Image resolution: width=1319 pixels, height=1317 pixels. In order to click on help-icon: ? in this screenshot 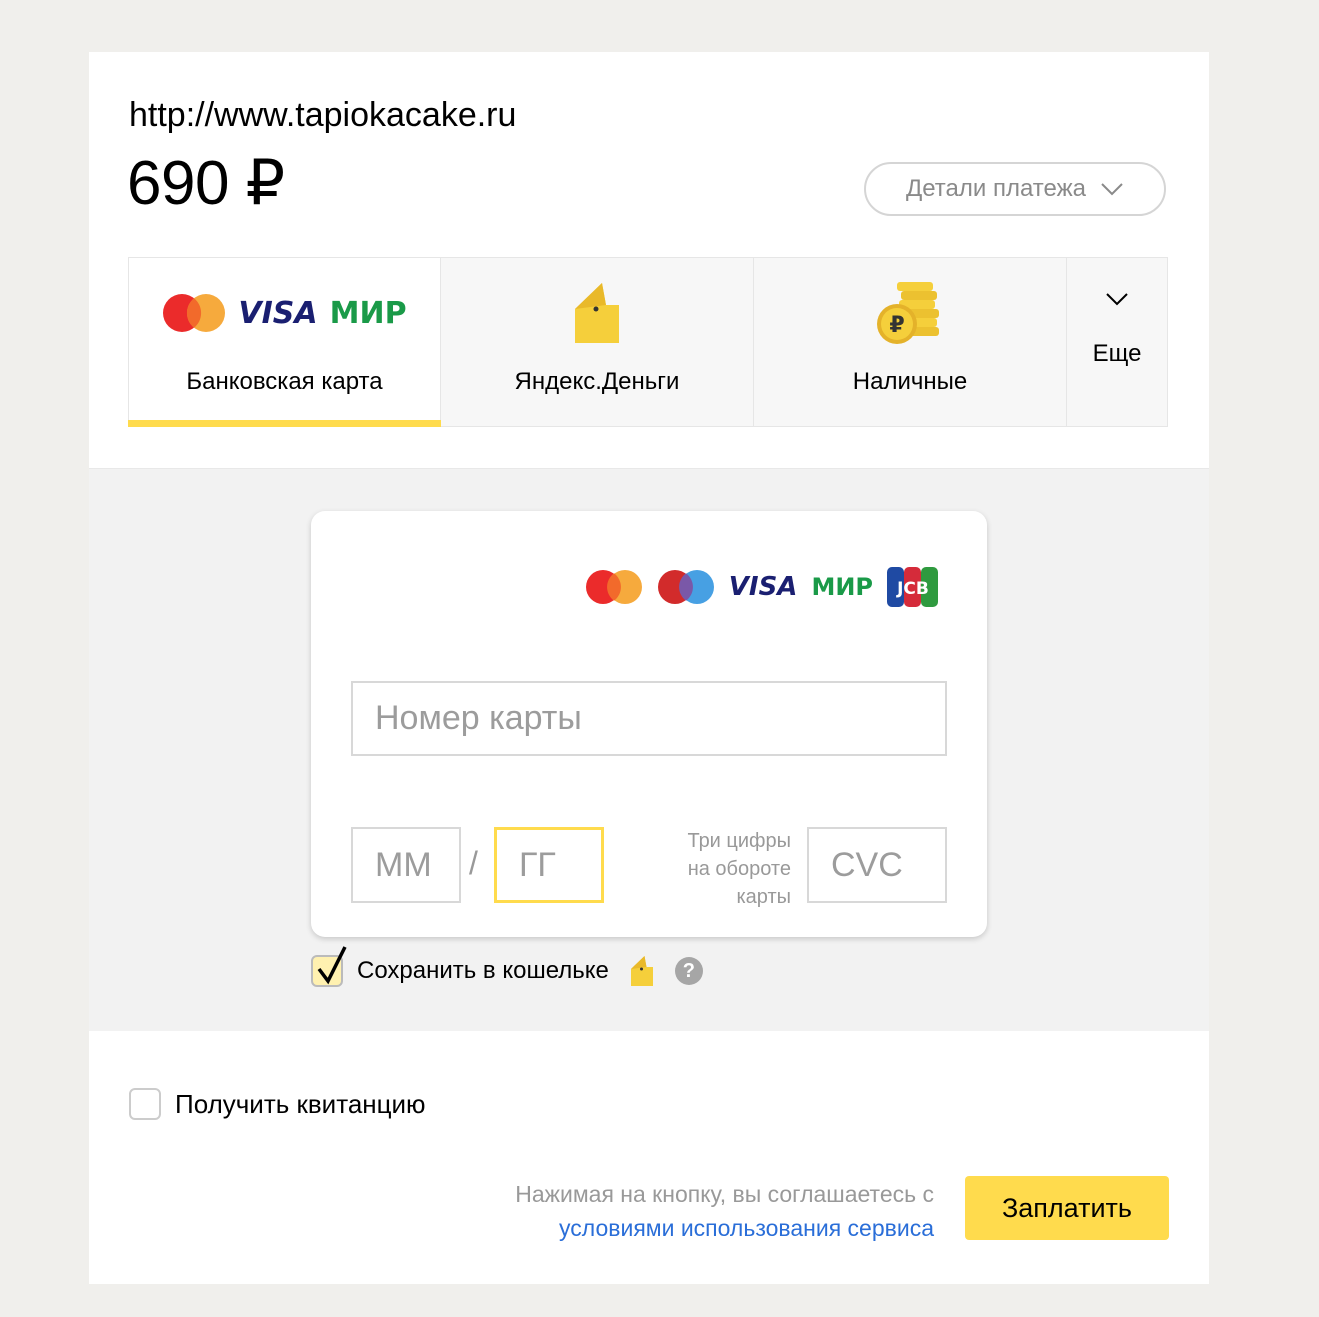, I will do `click(688, 971)`.